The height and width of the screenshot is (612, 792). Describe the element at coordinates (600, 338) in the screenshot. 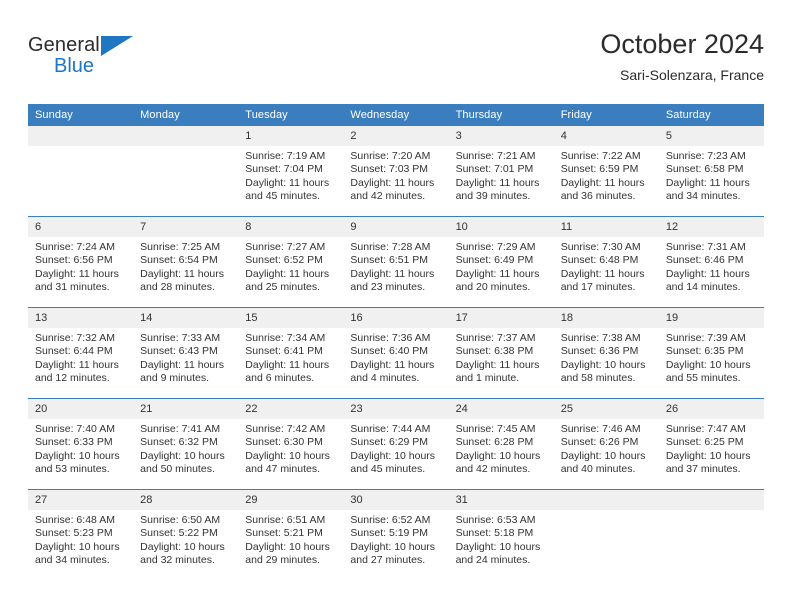

I see `sunrise-text: Sunrise: 7:38 AM` at that location.